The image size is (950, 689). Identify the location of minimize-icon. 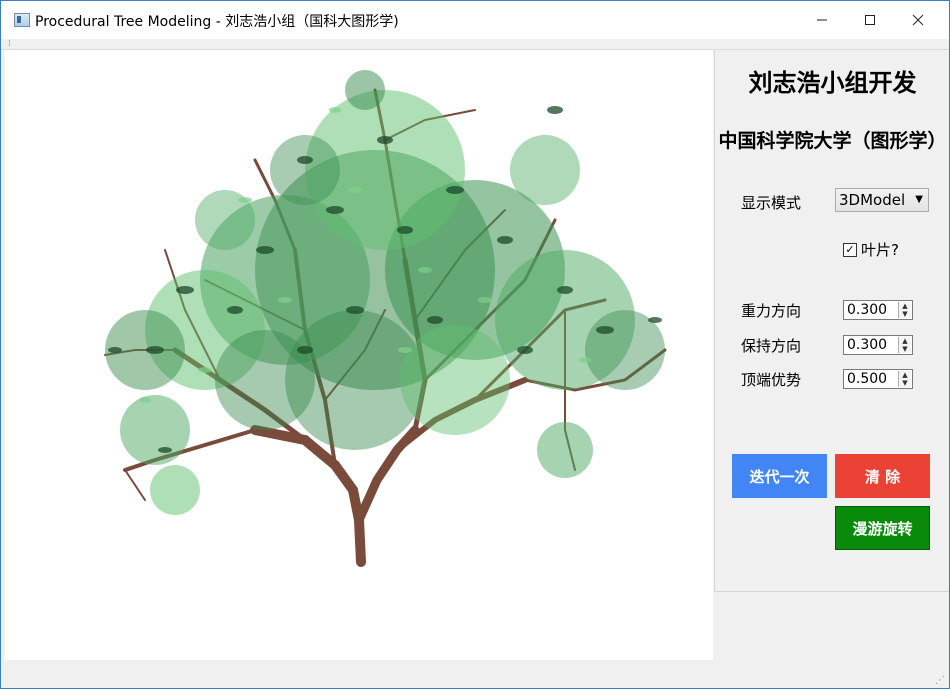
(822, 20).